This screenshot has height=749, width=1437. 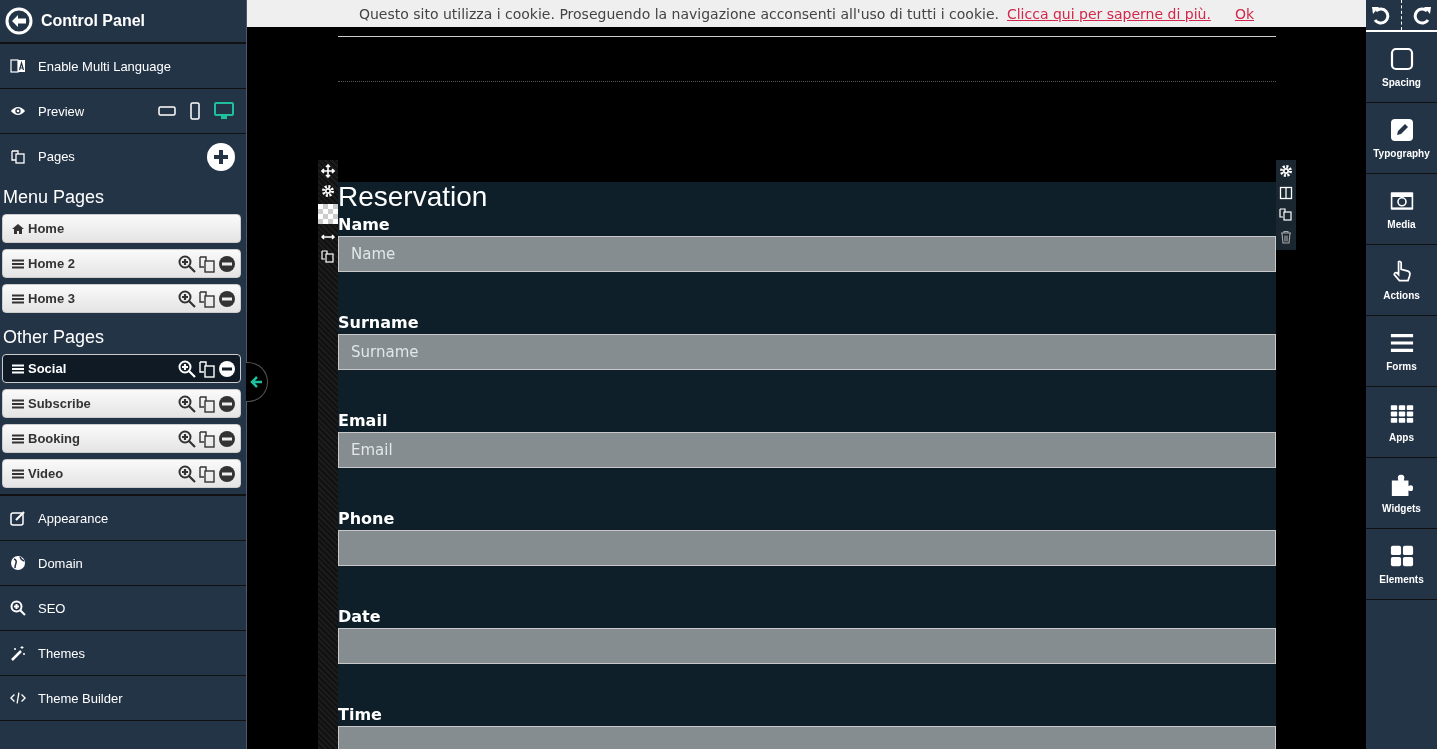 I want to click on page-name: Home, so click(x=46, y=228).